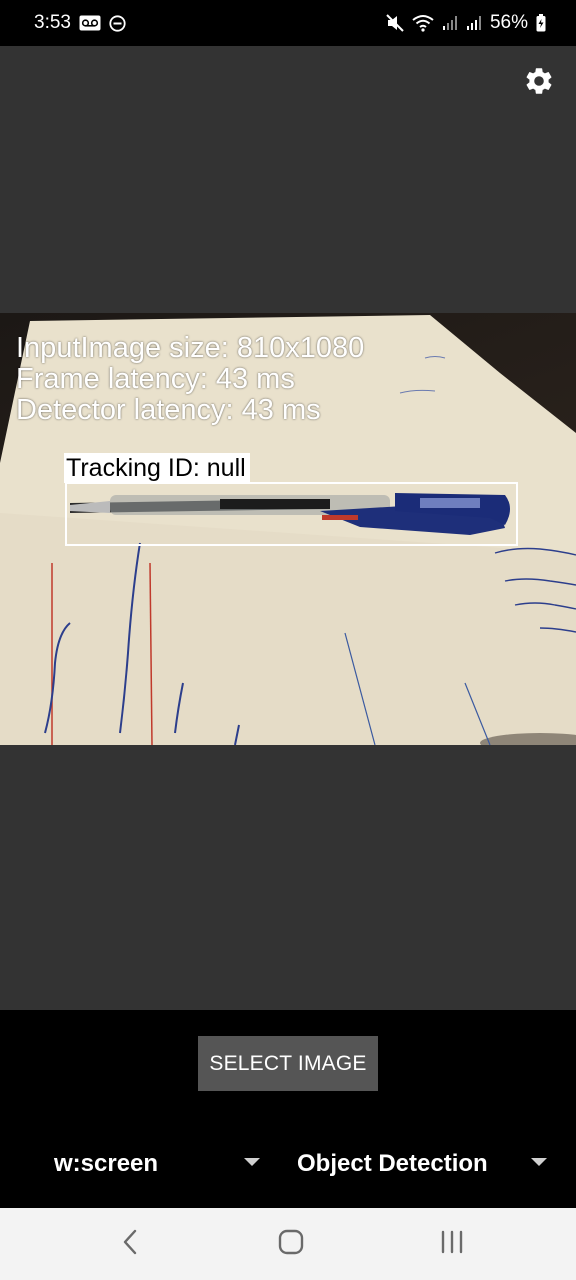  I want to click on recents-button, so click(452, 1244).